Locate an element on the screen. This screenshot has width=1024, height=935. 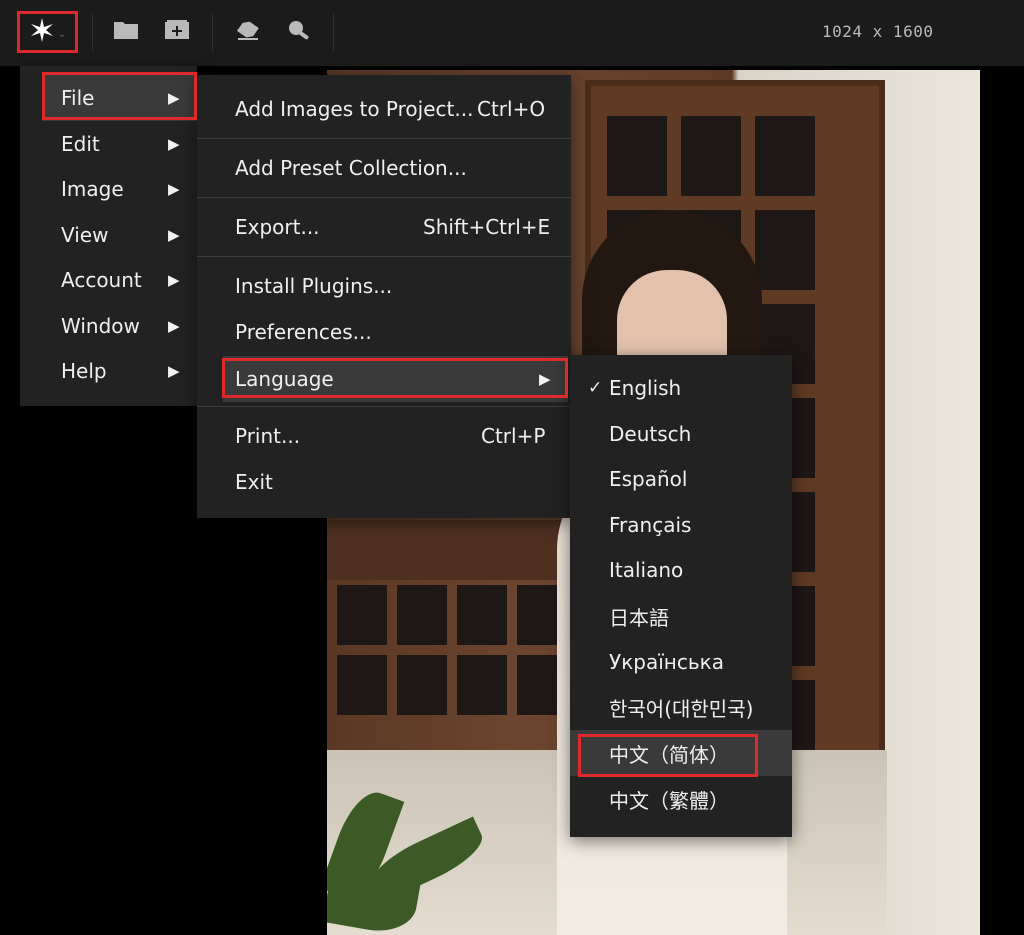
menu-item-print: Print... Ctrl+P is located at coordinates (384, 436).